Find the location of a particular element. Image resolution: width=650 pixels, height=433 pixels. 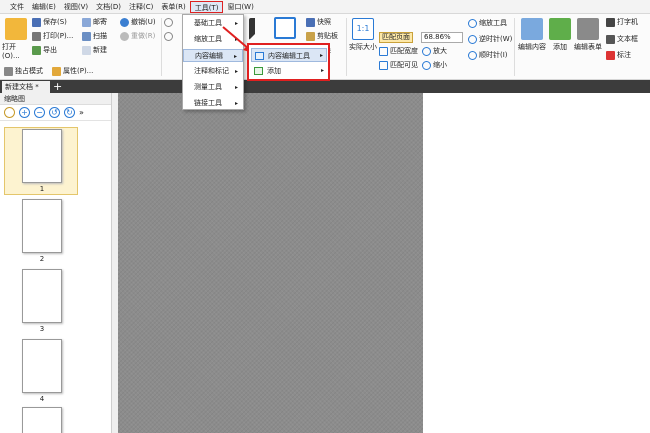

clipboard-button: 剪贴板 is located at coordinates (322, 36).